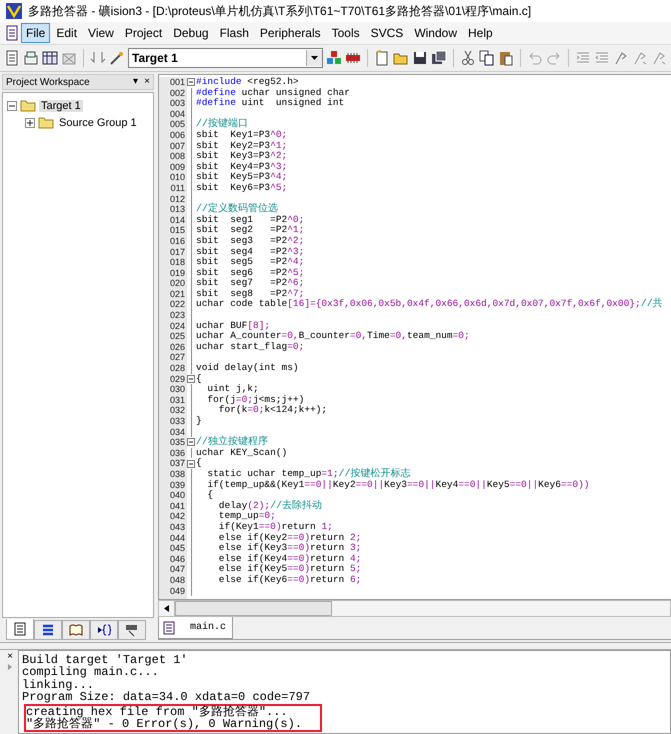 This screenshot has width=671, height=734. What do you see at coordinates (98, 122) in the screenshot?
I see `tree-item: Source Group 1` at bounding box center [98, 122].